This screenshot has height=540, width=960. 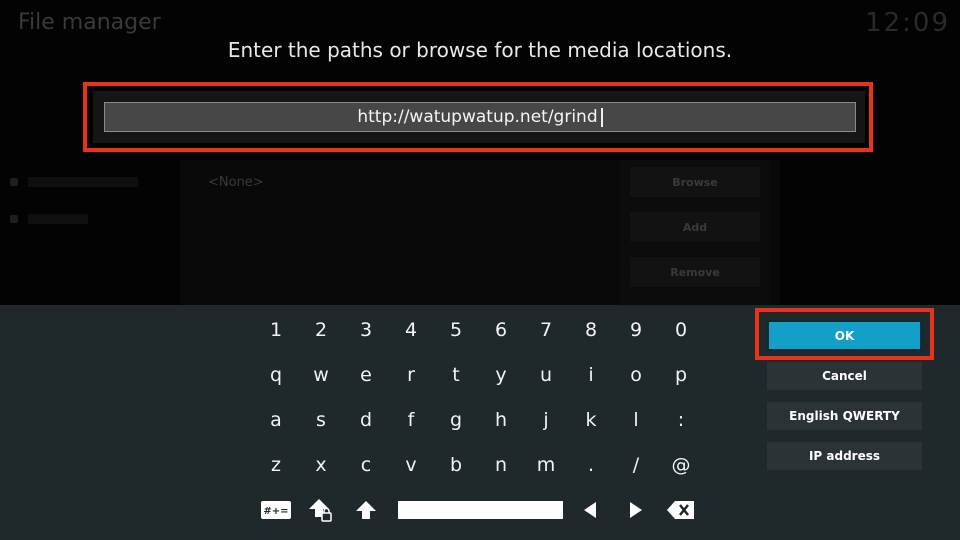 What do you see at coordinates (456, 330) in the screenshot?
I see `key-5: 5` at bounding box center [456, 330].